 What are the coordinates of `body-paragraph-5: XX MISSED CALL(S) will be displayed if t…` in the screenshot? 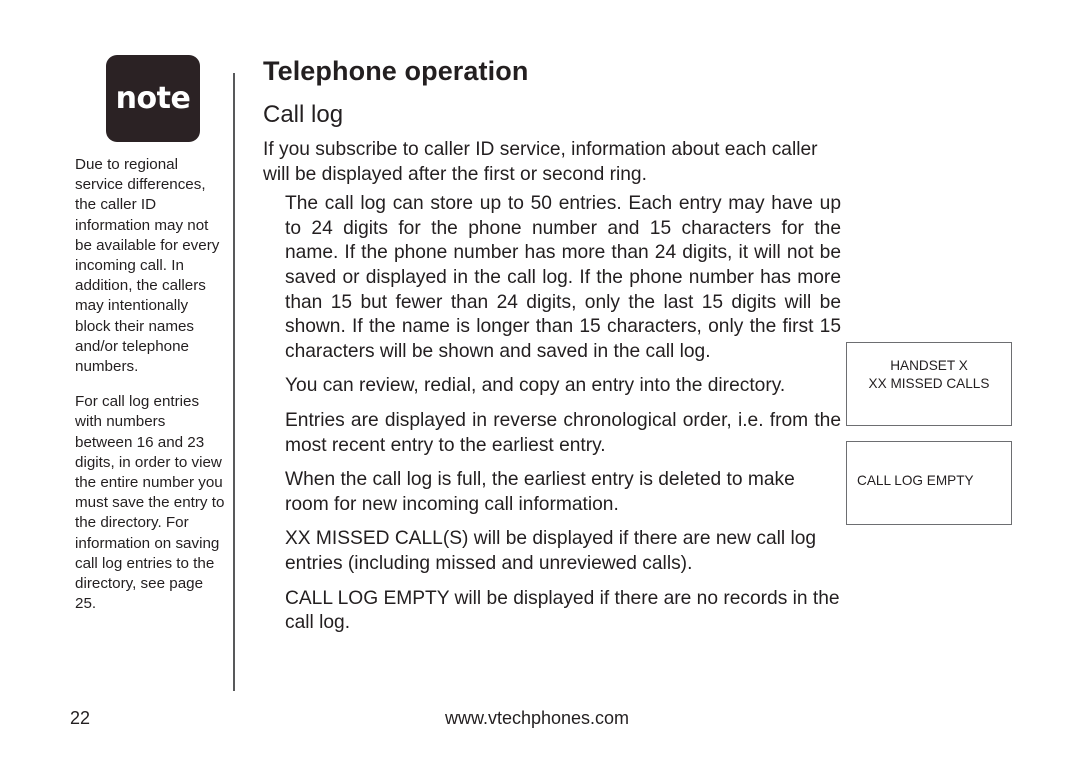 It's located at (551, 551).